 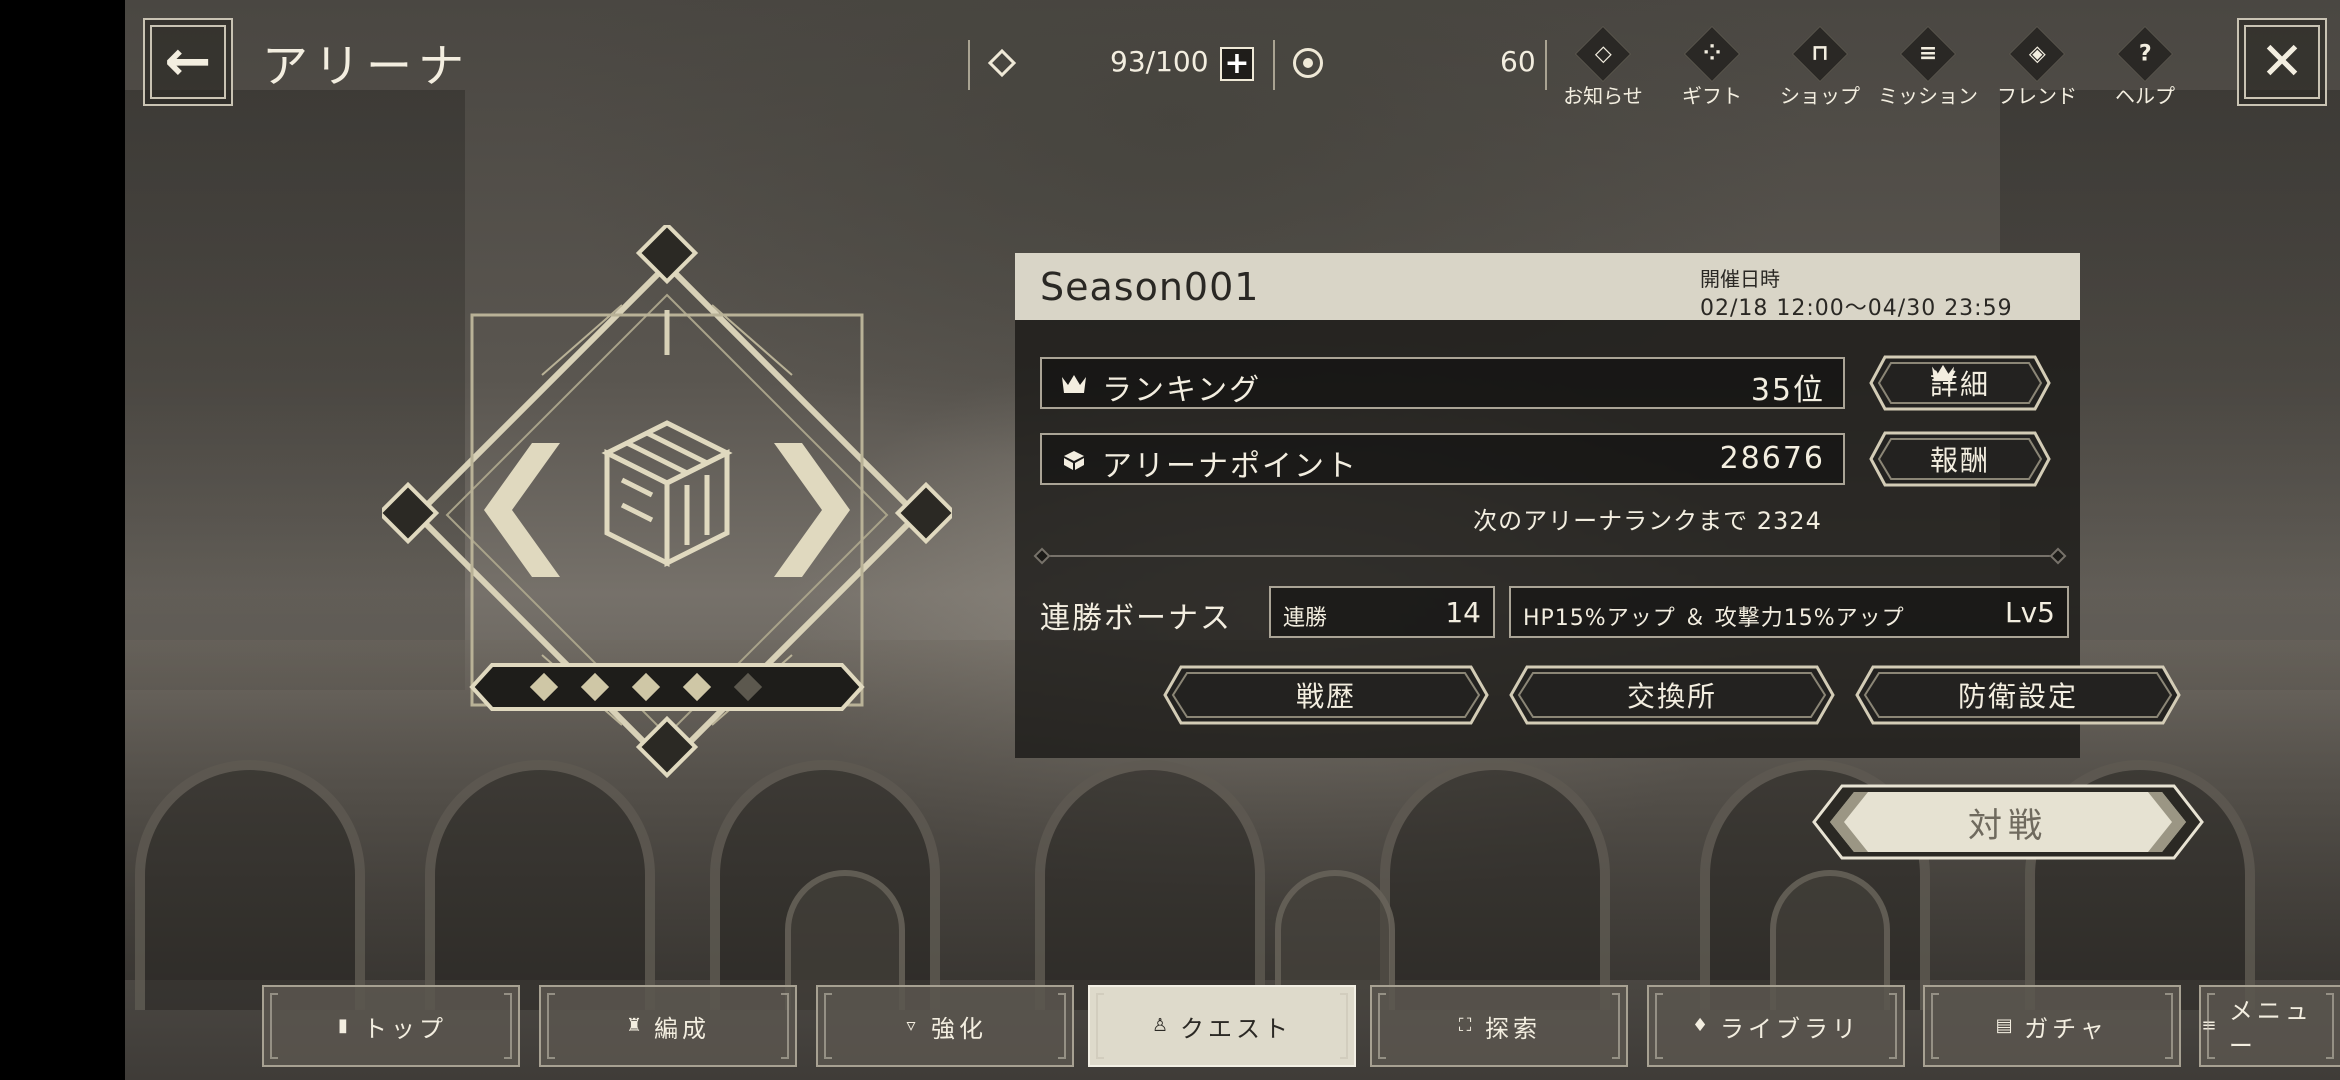 What do you see at coordinates (1820, 96) in the screenshot?
I see `shop-label: ショップ` at bounding box center [1820, 96].